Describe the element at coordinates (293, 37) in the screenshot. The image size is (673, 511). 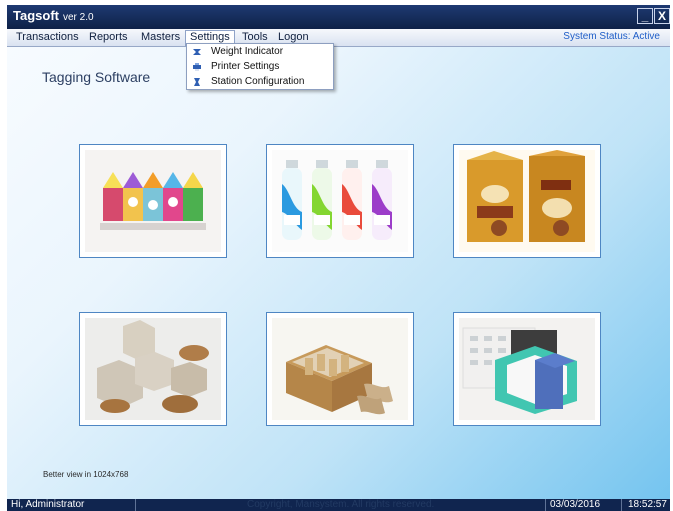
I see `menu-logon: Logon` at that location.